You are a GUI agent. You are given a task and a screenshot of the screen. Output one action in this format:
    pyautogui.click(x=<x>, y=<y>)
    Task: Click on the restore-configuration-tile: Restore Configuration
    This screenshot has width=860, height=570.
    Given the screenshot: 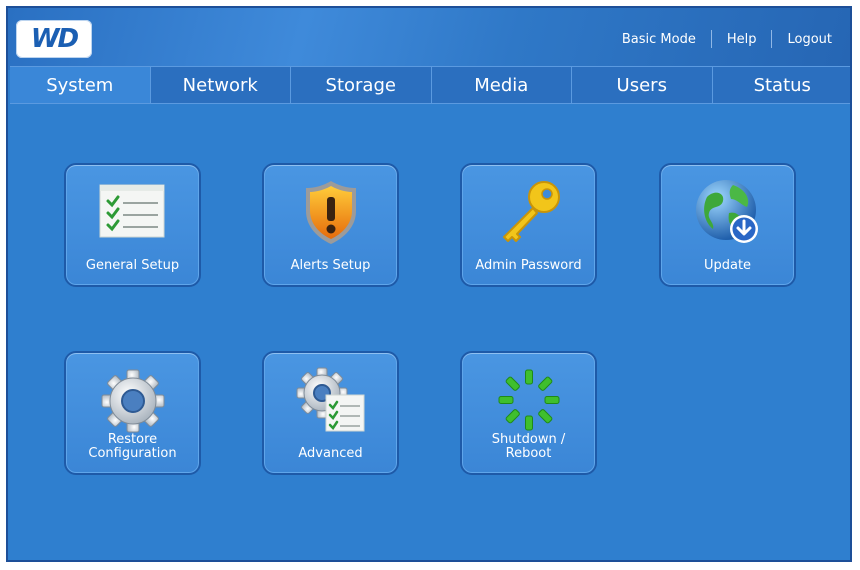 What is the action you would take?
    pyautogui.click(x=132, y=413)
    